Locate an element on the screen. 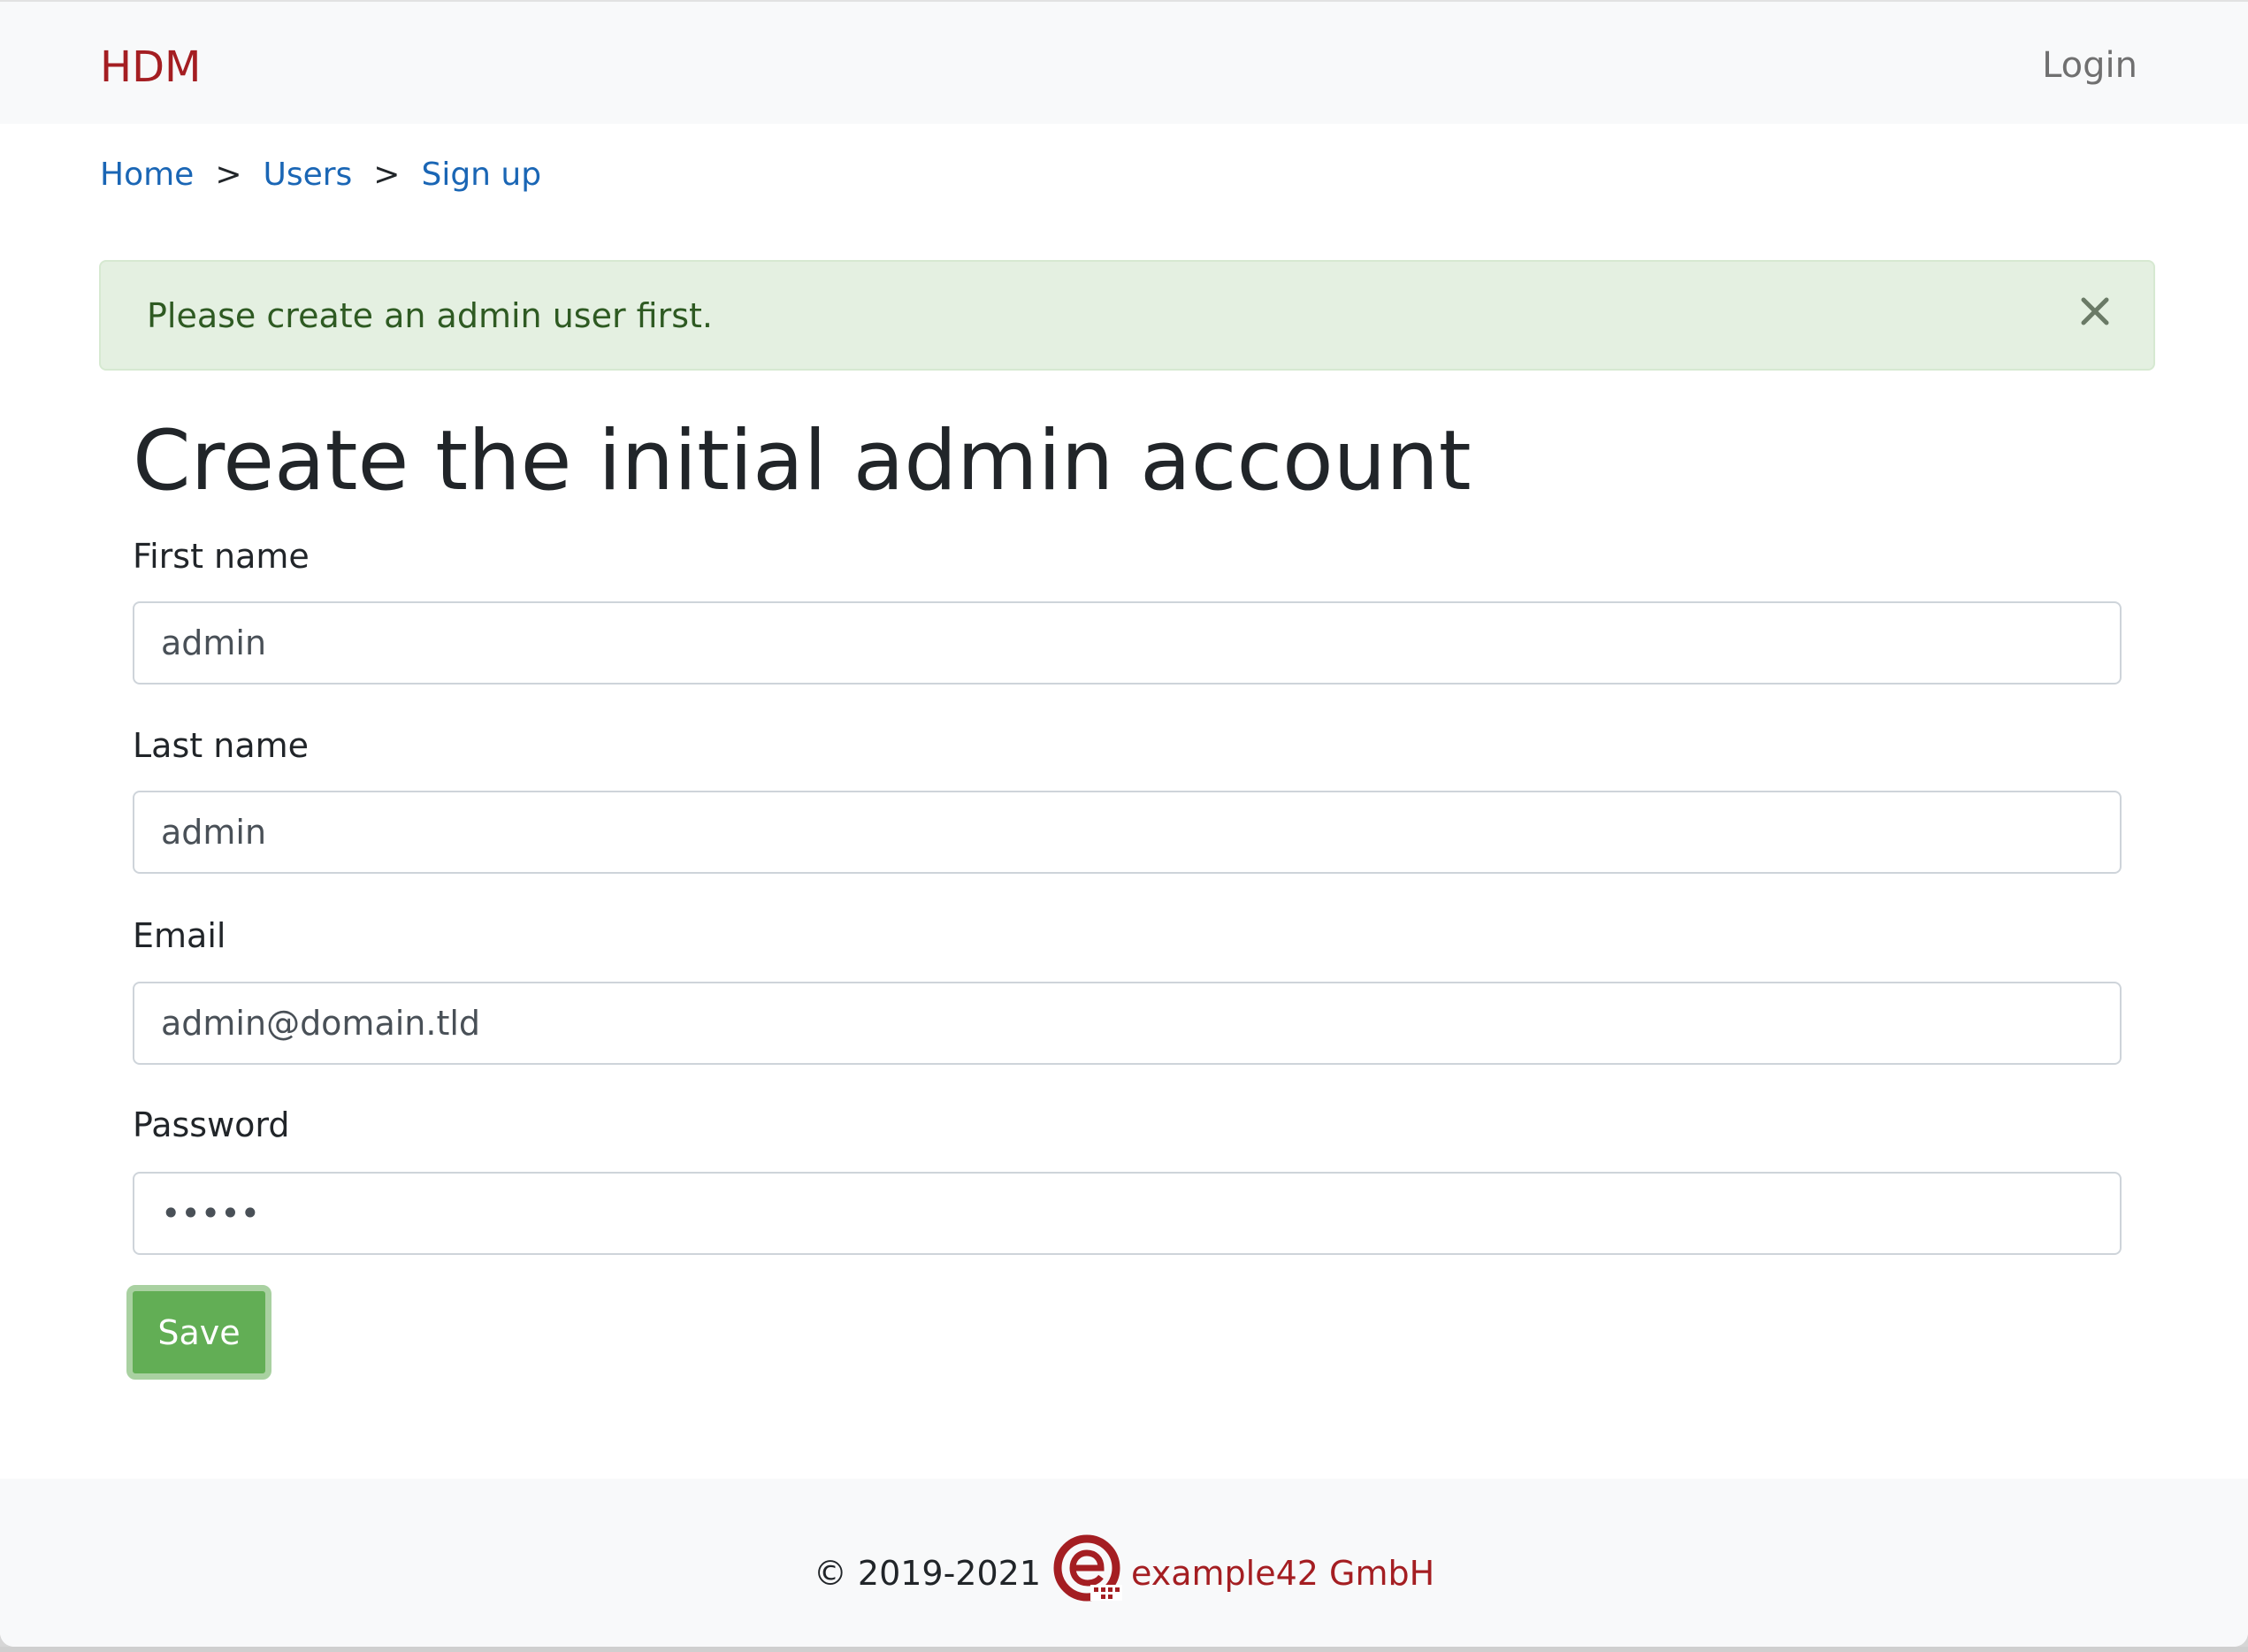 The image size is (2248, 1652). breadcrumb-sign-up: Sign up is located at coordinates (481, 175).